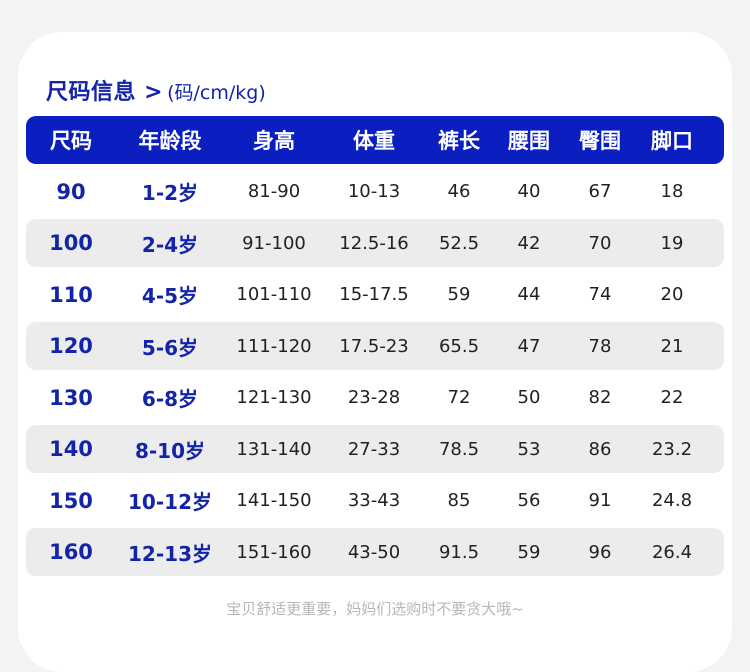 Image resolution: width=750 pixels, height=672 pixels. Describe the element at coordinates (459, 500) in the screenshot. I see `pants-length-cell: 85` at that location.